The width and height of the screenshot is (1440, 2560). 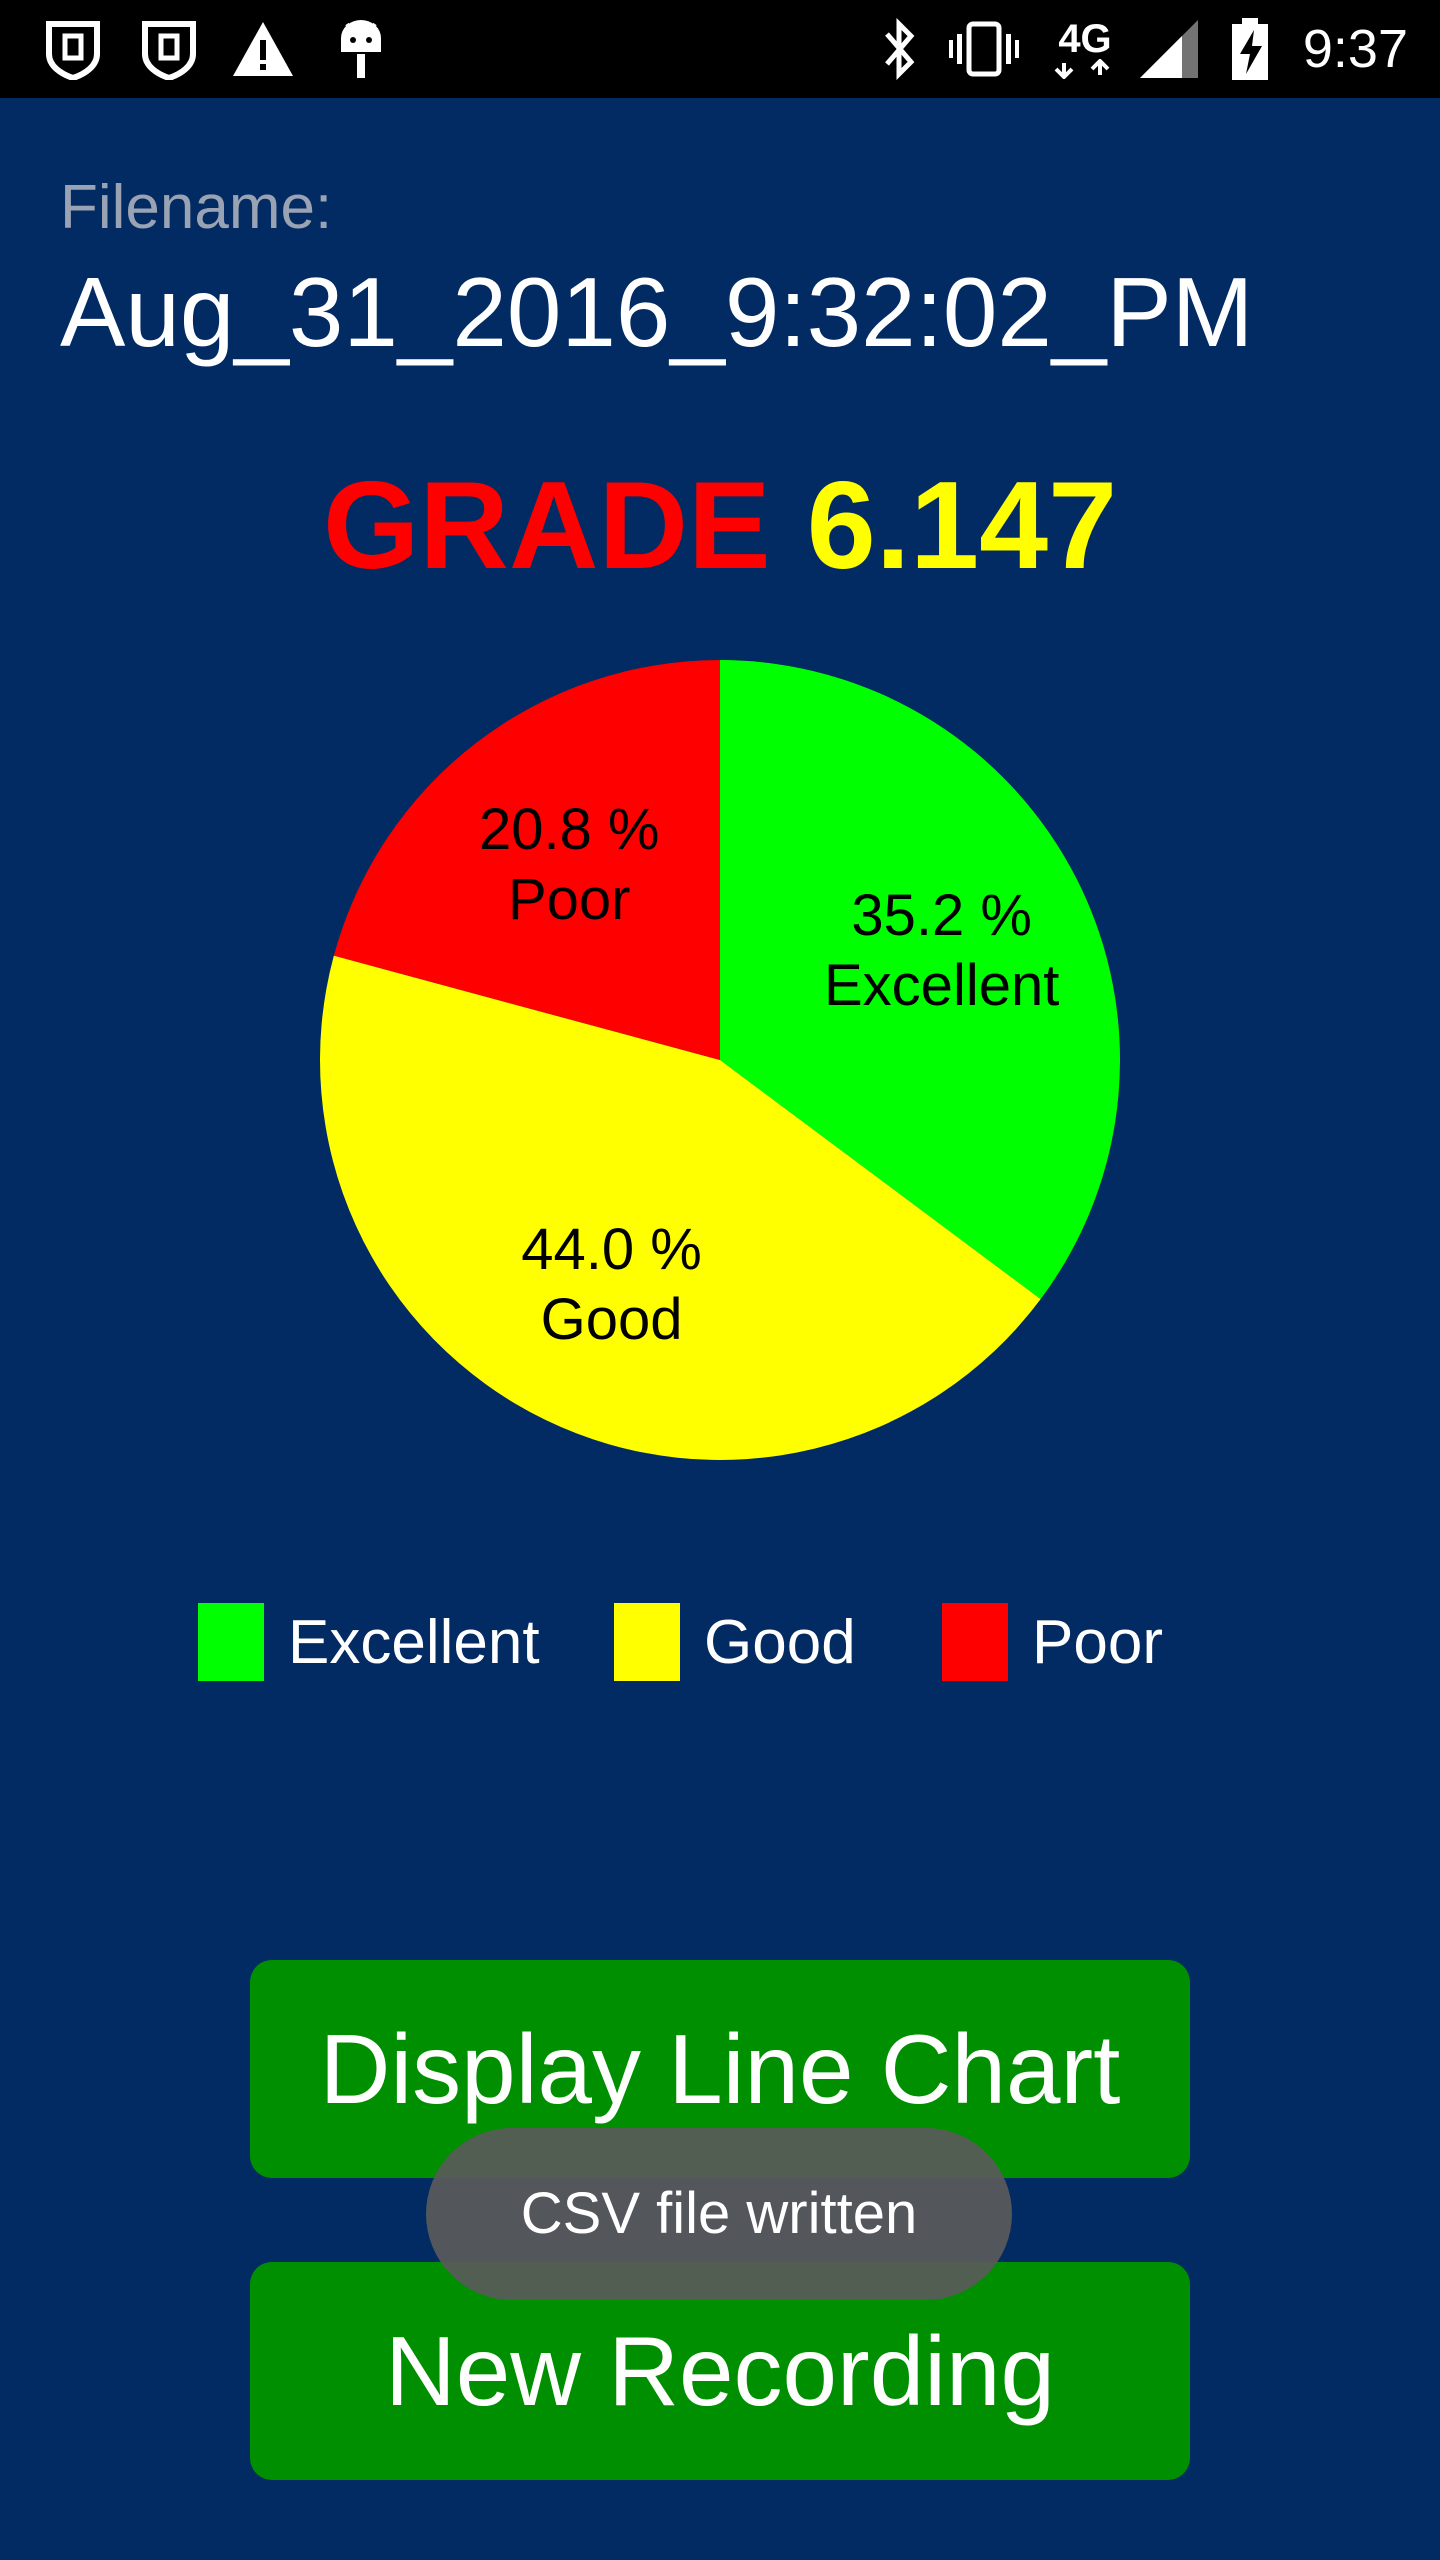 What do you see at coordinates (941, 915) in the screenshot?
I see `pie-value-label: 35.2 %` at bounding box center [941, 915].